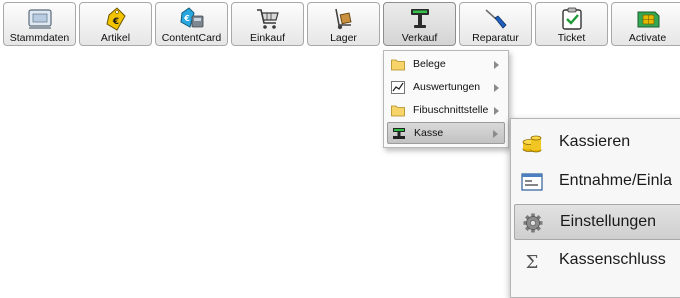 This screenshot has height=298, width=680. I want to click on chart-icon, so click(398, 87).